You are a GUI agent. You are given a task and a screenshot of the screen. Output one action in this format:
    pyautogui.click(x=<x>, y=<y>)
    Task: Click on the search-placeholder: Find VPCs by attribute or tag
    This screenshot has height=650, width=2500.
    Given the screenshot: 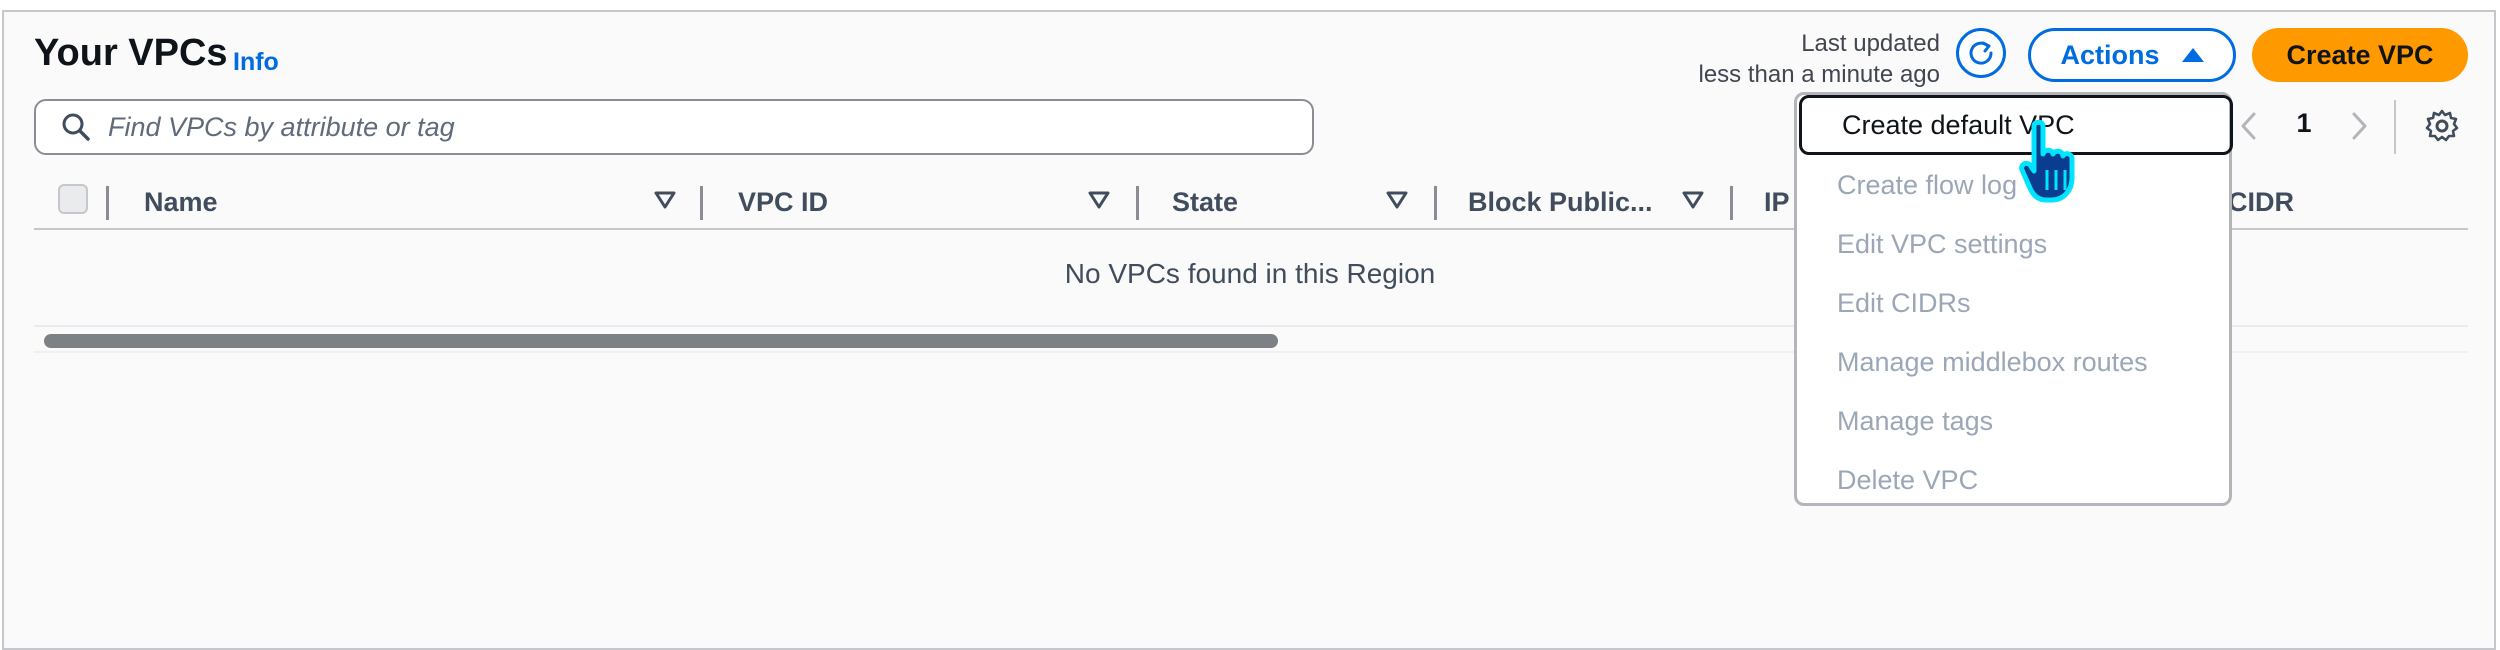 What is the action you would take?
    pyautogui.click(x=281, y=126)
    